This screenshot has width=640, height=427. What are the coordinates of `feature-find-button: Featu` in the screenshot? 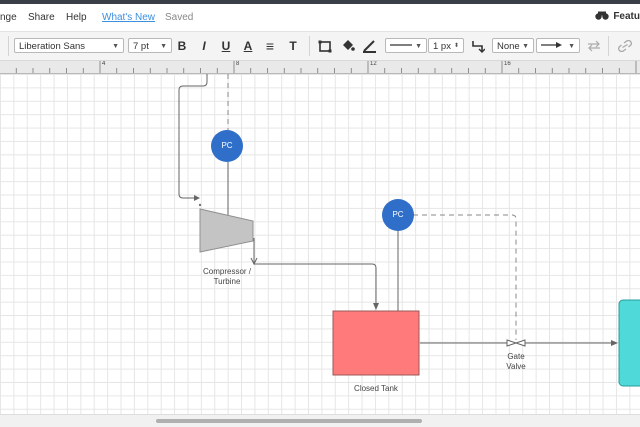 It's located at (617, 16).